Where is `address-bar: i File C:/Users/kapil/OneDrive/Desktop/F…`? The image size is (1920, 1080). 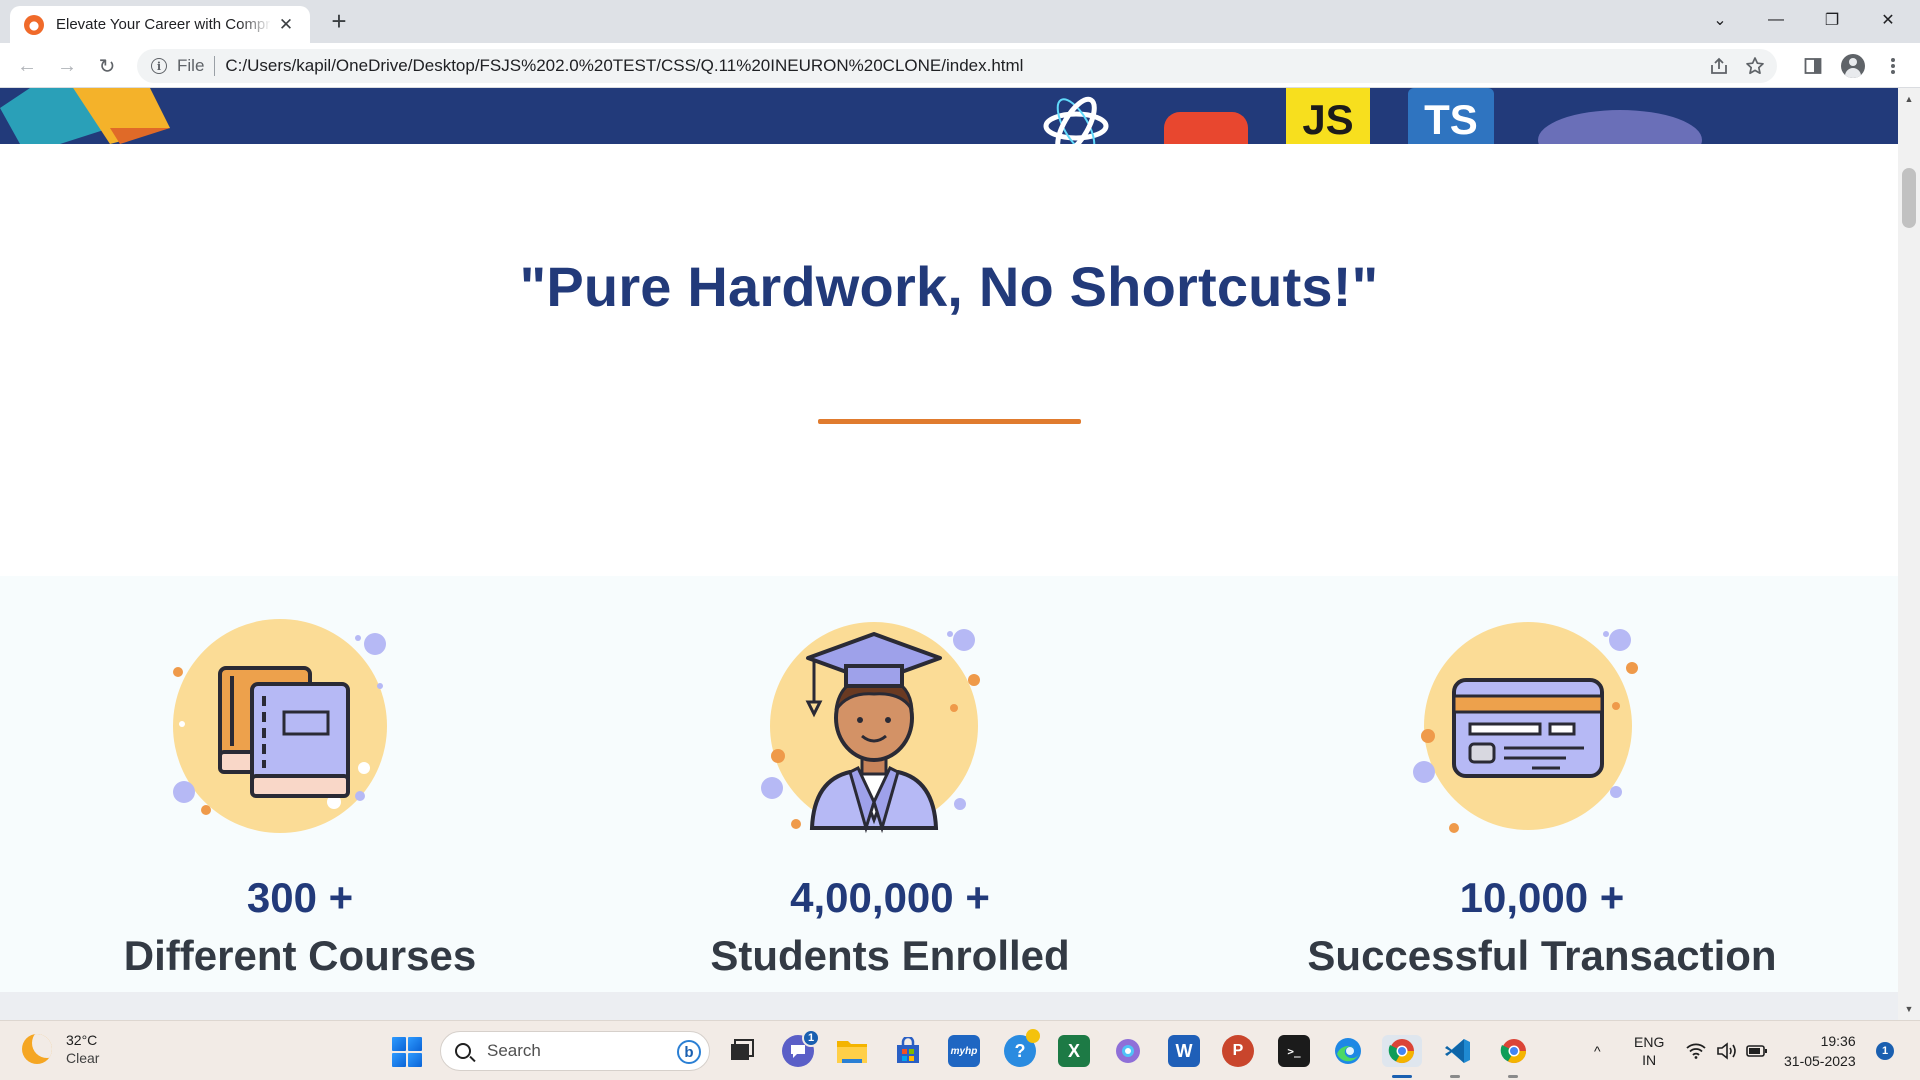
address-bar: i File C:/Users/kapil/OneDrive/Desktop/F… is located at coordinates (957, 66).